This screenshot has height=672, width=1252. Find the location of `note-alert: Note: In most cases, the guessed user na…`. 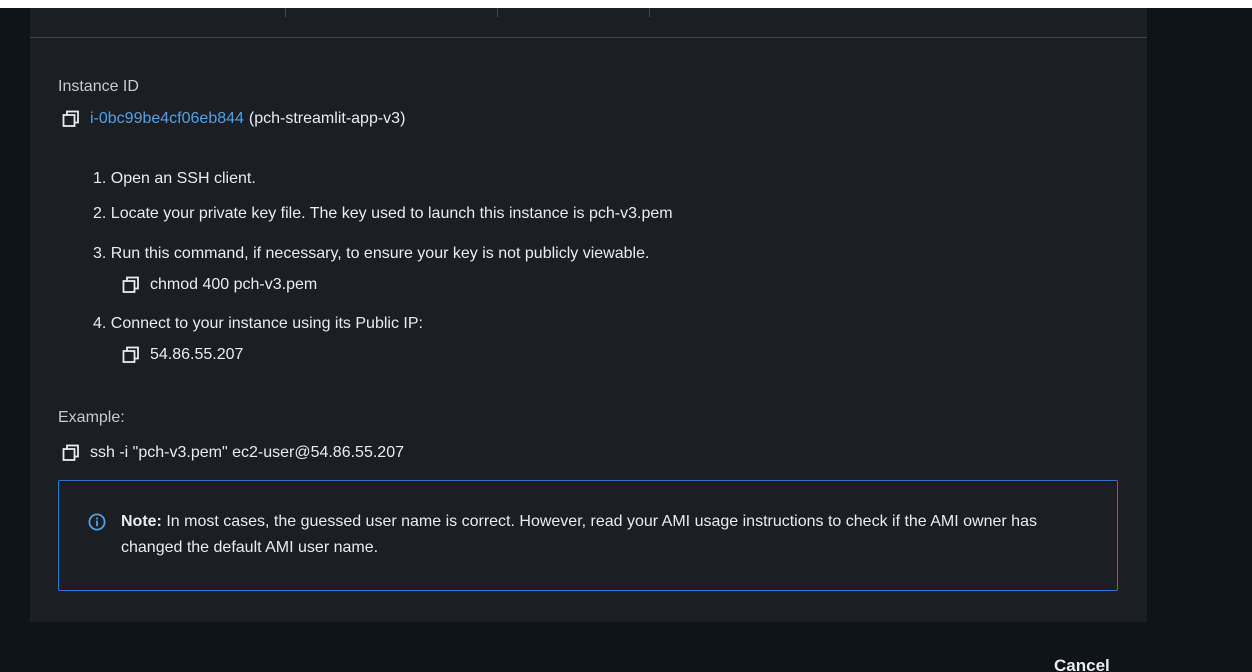

note-alert: Note: In most cases, the guessed user na… is located at coordinates (588, 535).